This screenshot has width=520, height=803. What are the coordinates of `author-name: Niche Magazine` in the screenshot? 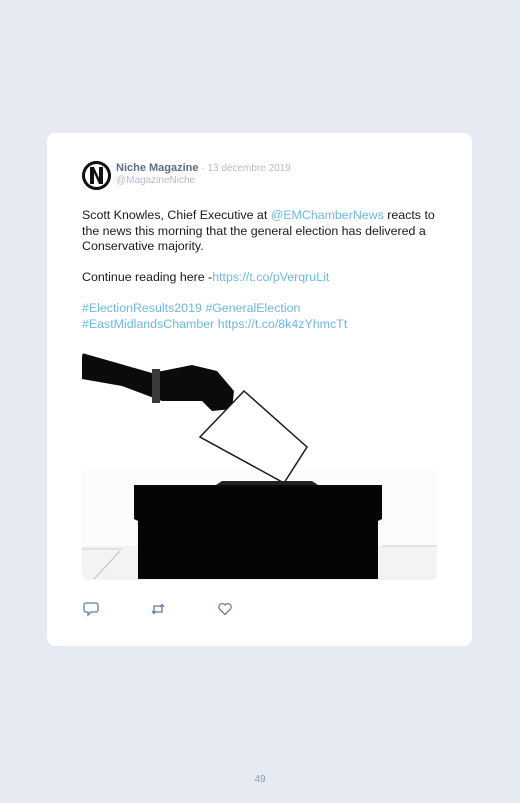 It's located at (157, 168).